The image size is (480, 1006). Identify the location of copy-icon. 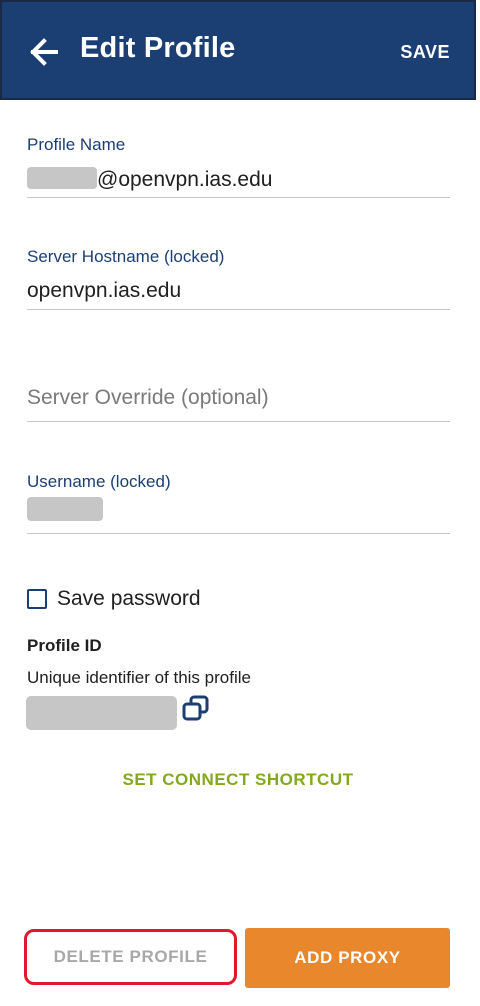
(196, 709).